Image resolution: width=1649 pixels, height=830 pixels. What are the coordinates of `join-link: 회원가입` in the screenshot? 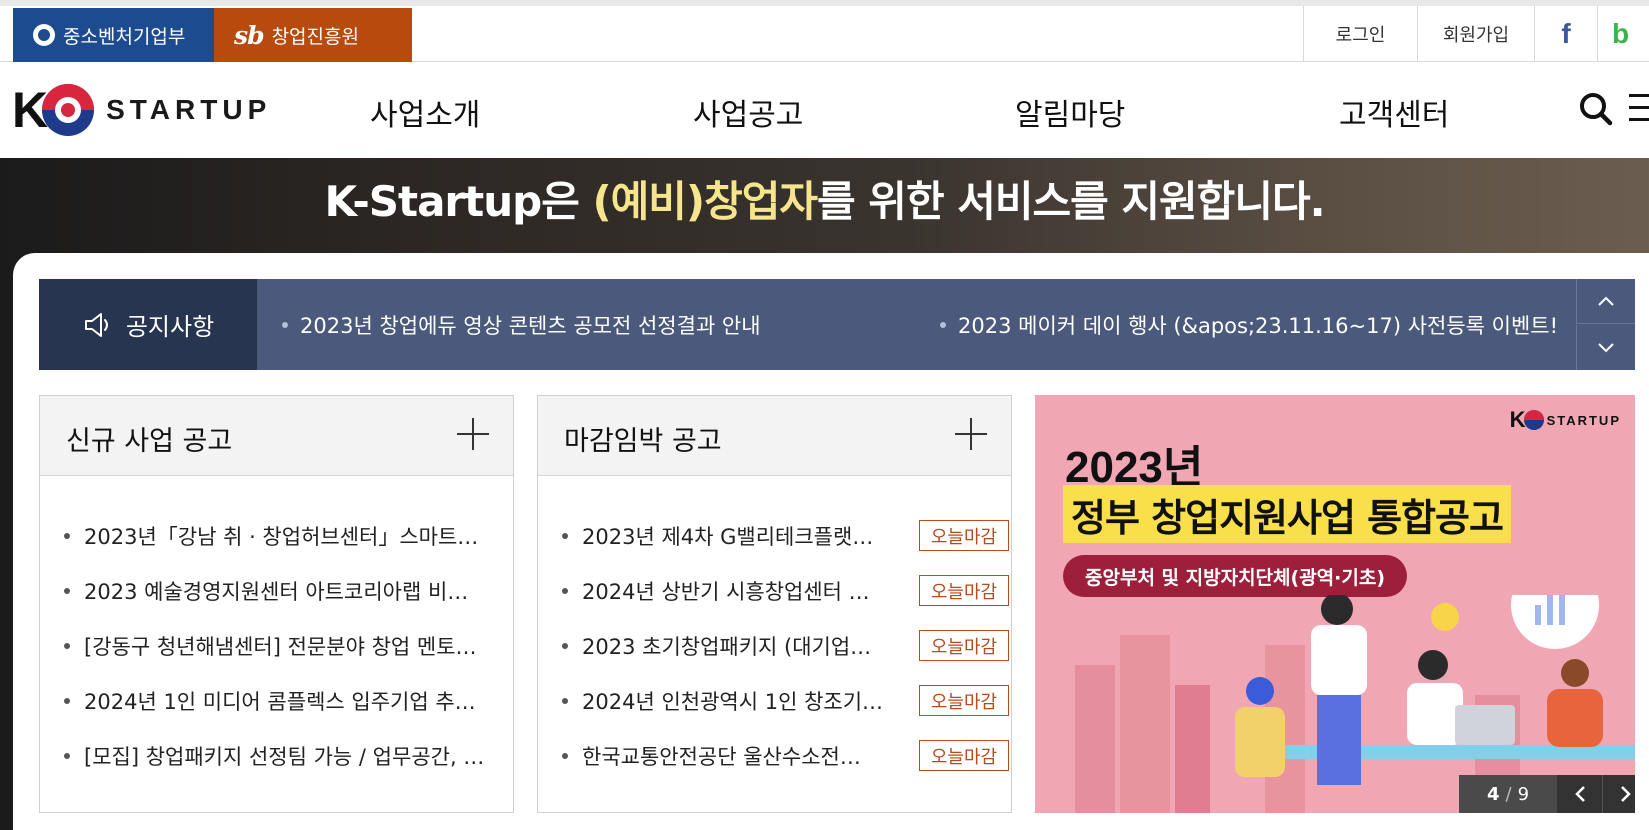 It's located at (1475, 34).